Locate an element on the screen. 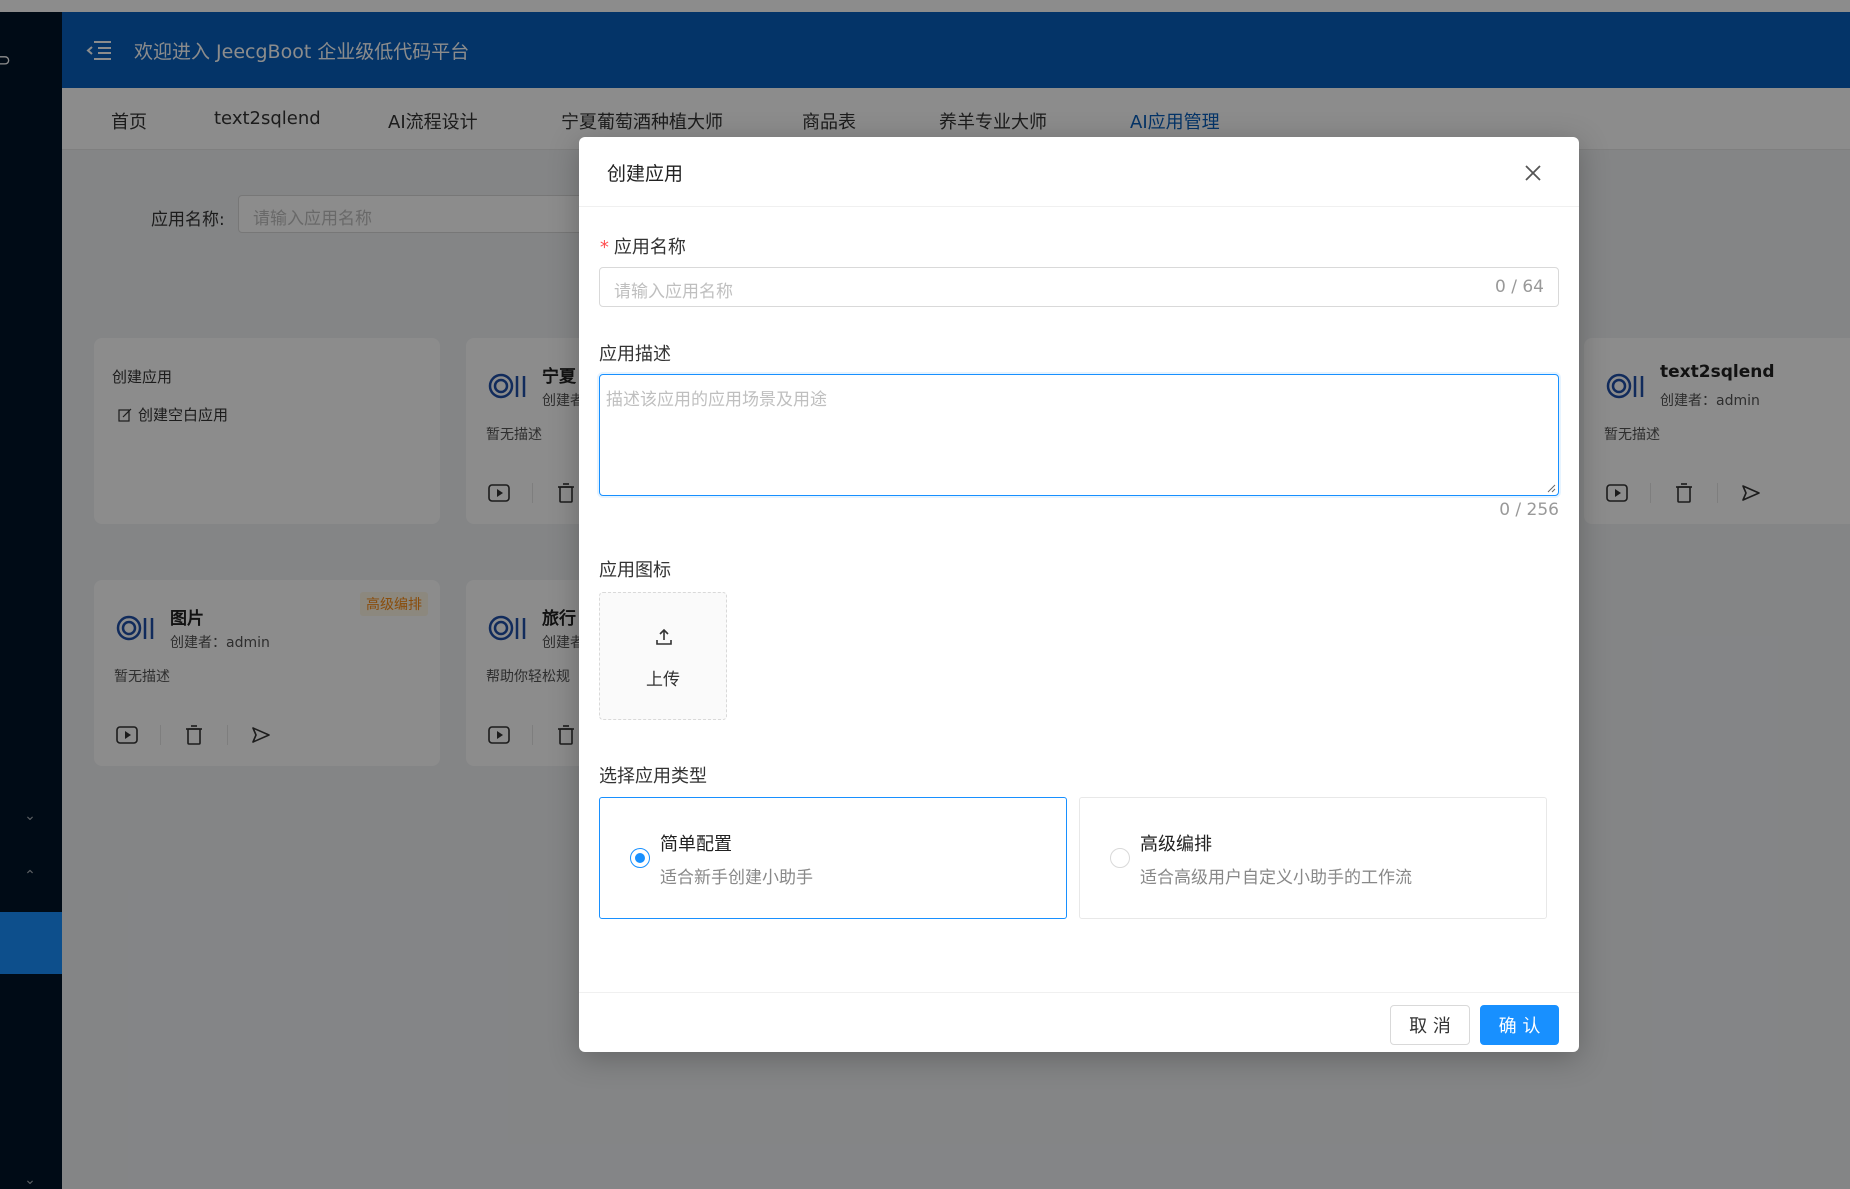 This screenshot has height=1189, width=1850. app-desc-label: 应用描述 is located at coordinates (635, 354).